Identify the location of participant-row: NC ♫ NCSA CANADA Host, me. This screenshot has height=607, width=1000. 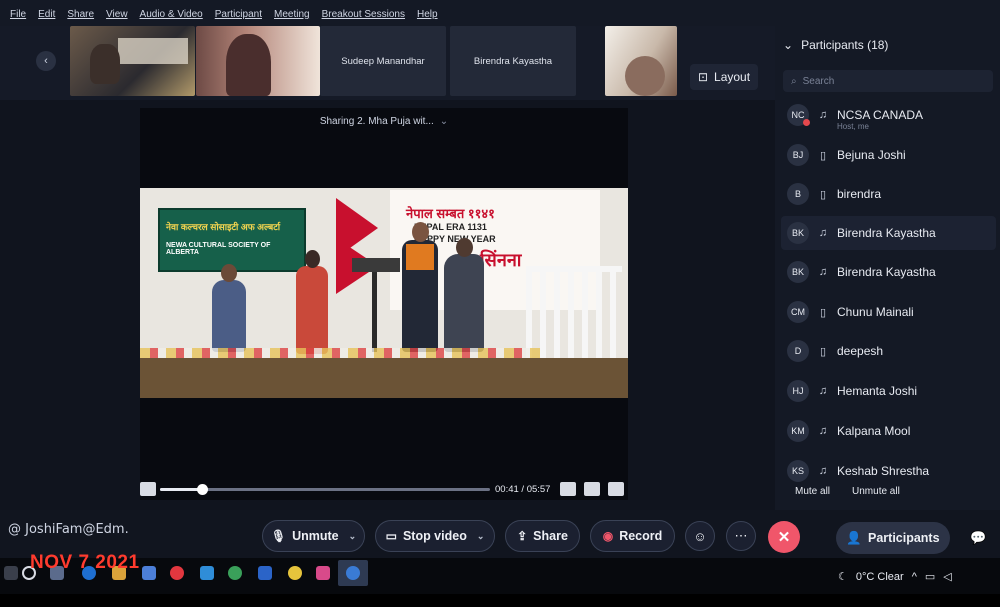
(888, 115).